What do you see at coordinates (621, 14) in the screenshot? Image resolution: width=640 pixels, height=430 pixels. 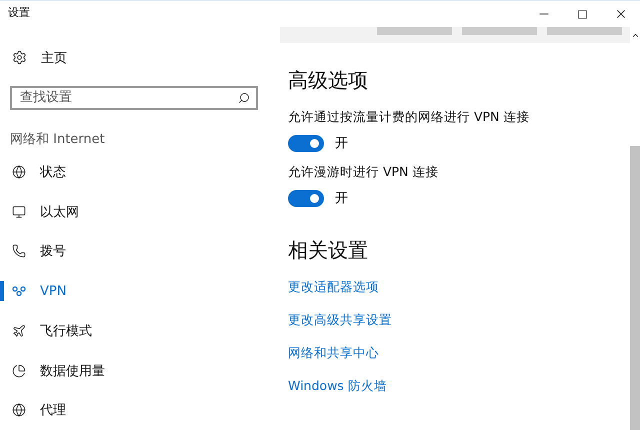 I see `close-icon` at bounding box center [621, 14].